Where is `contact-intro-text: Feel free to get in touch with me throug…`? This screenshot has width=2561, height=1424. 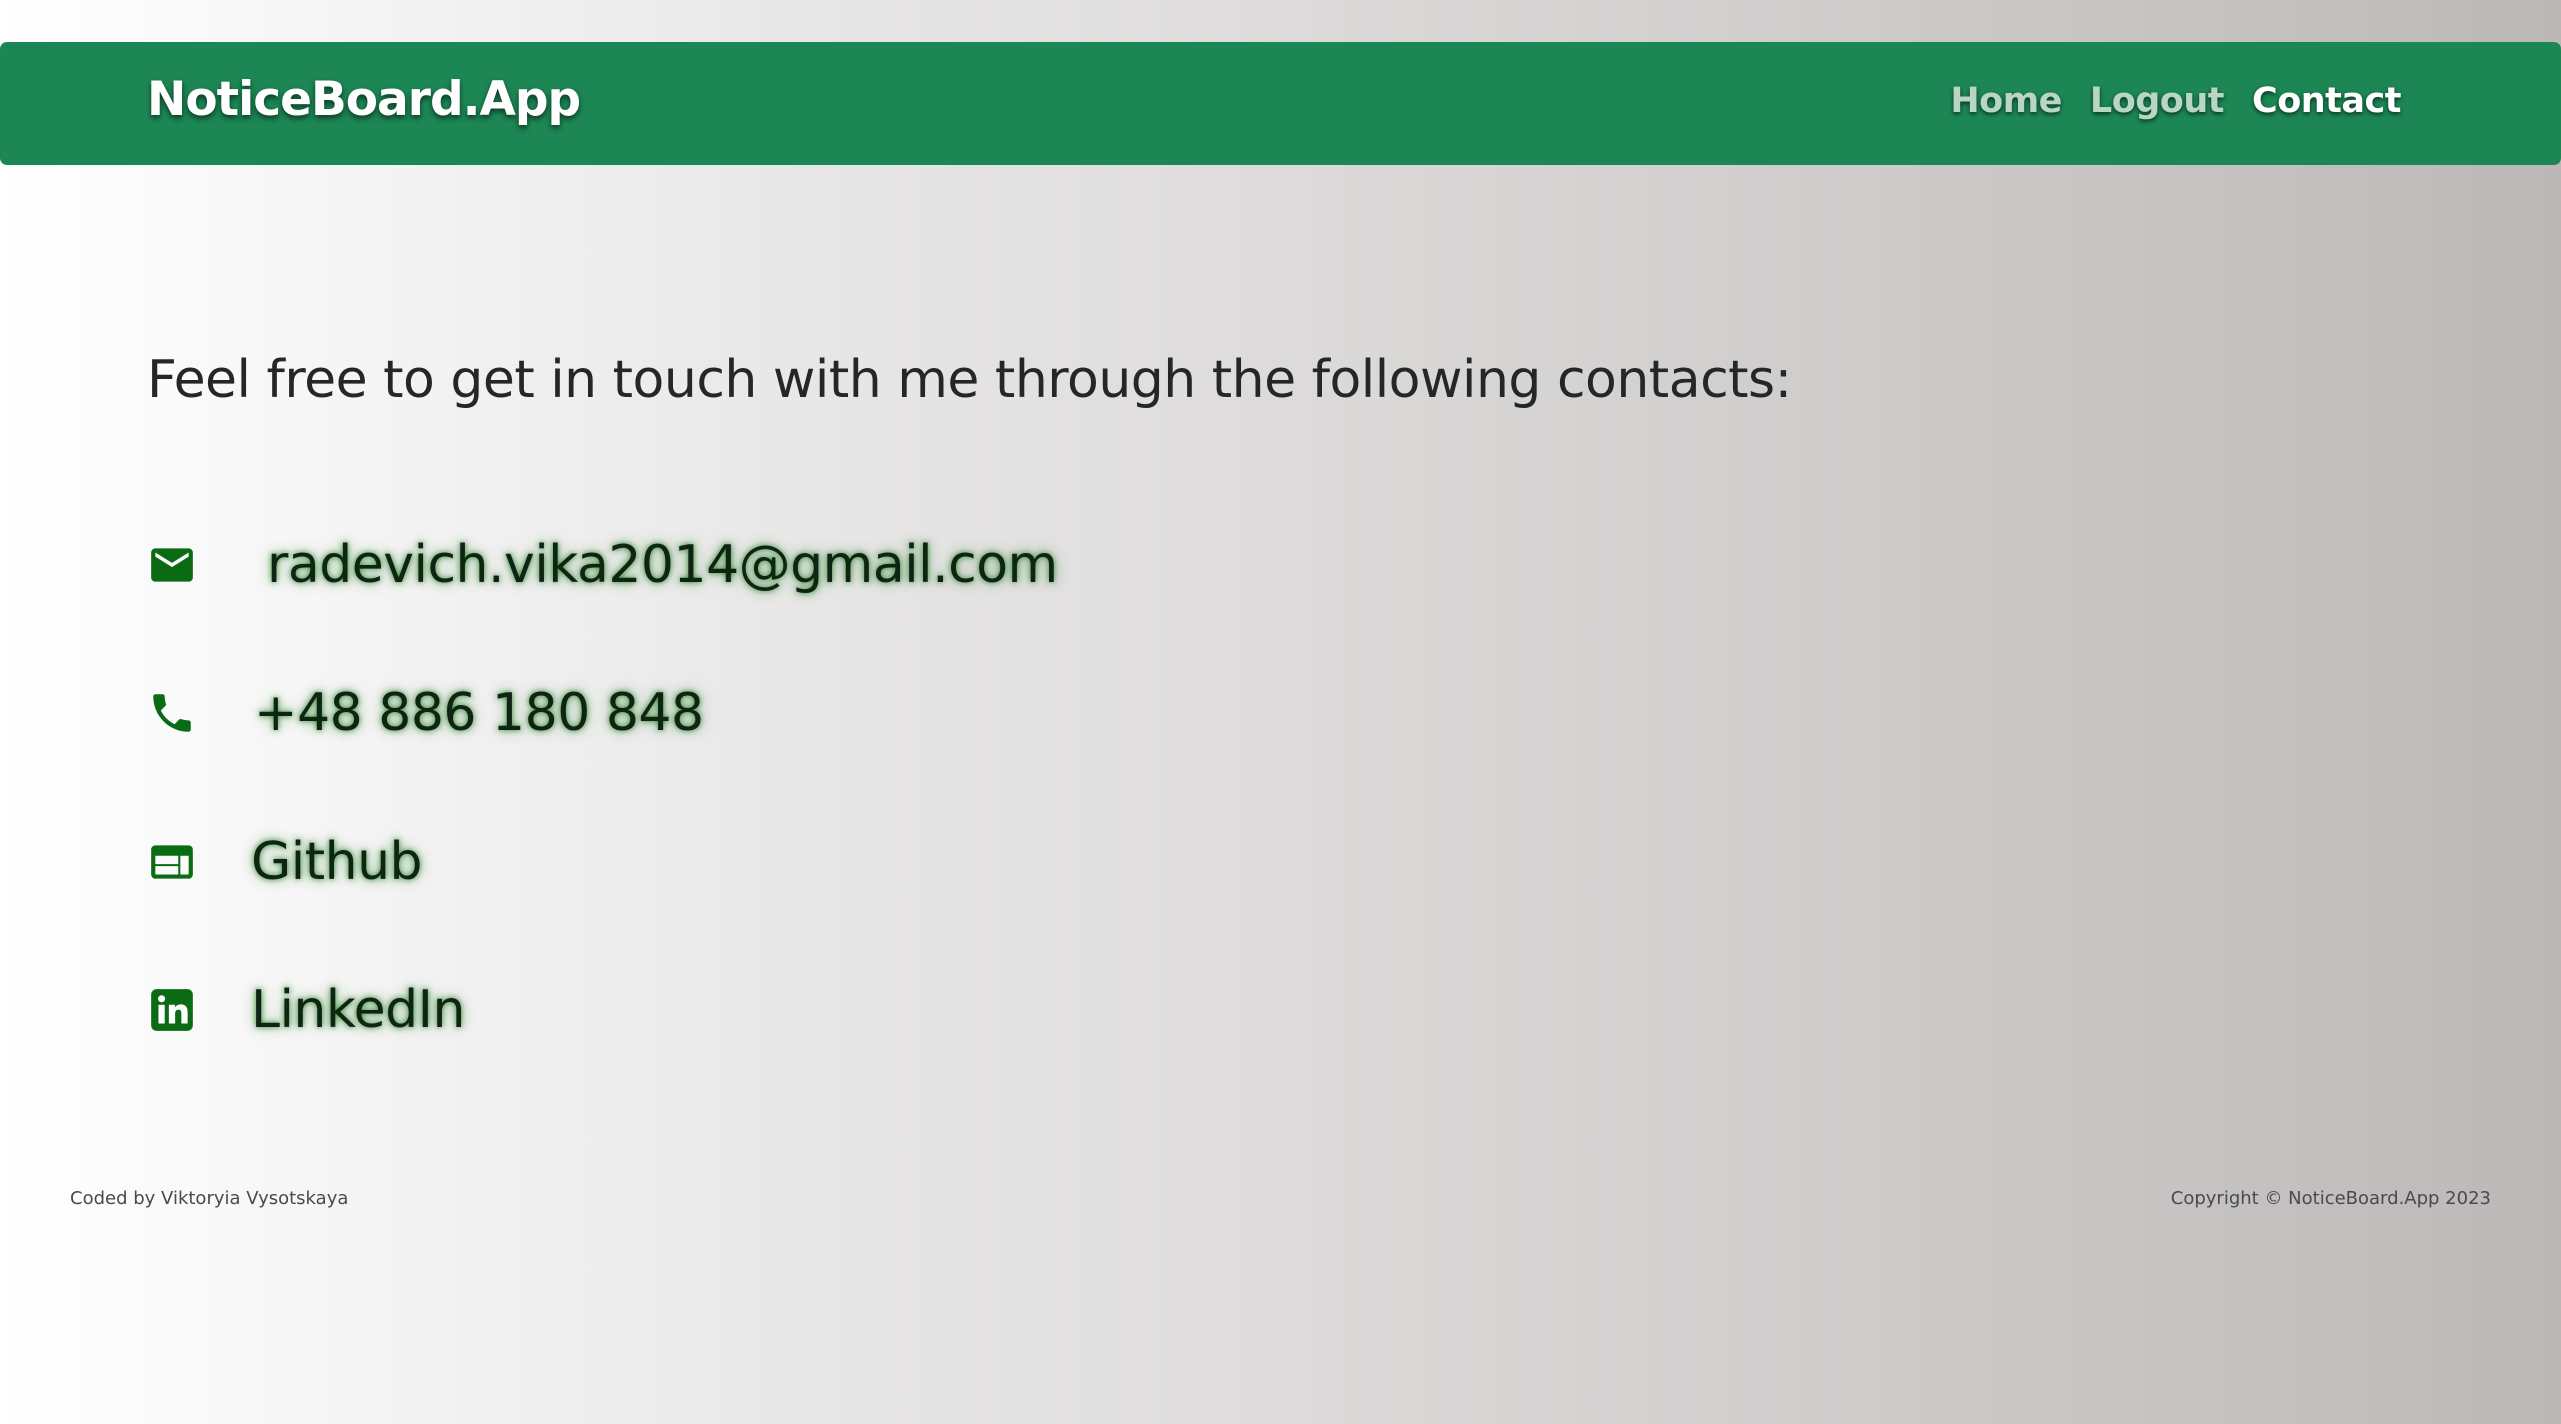
contact-intro-text: Feel free to get in touch with me throug… is located at coordinates (969, 380).